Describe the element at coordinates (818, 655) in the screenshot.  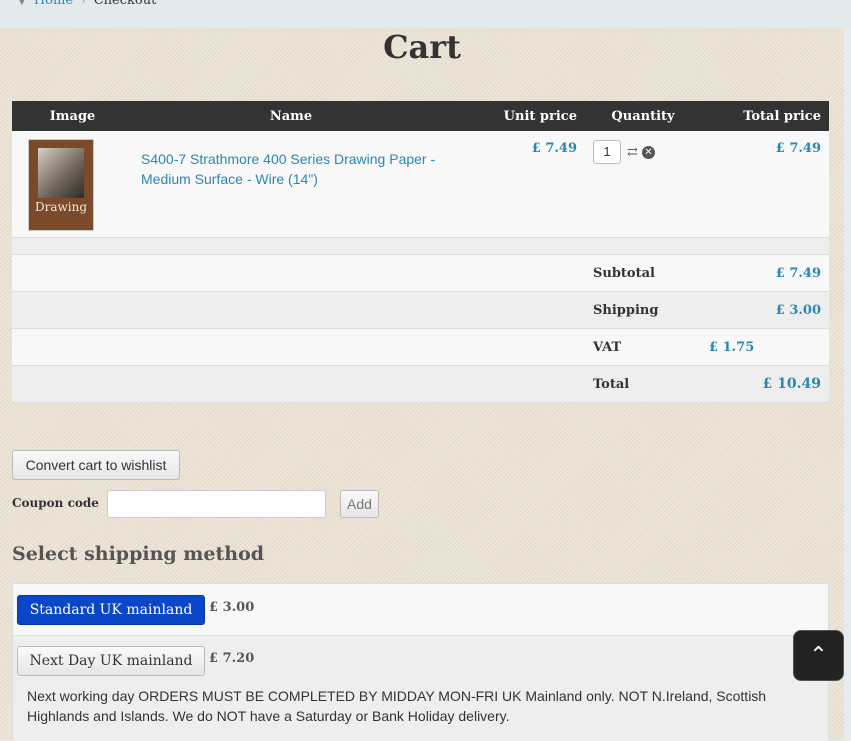
I see `chevron-up-icon: ⌃` at that location.